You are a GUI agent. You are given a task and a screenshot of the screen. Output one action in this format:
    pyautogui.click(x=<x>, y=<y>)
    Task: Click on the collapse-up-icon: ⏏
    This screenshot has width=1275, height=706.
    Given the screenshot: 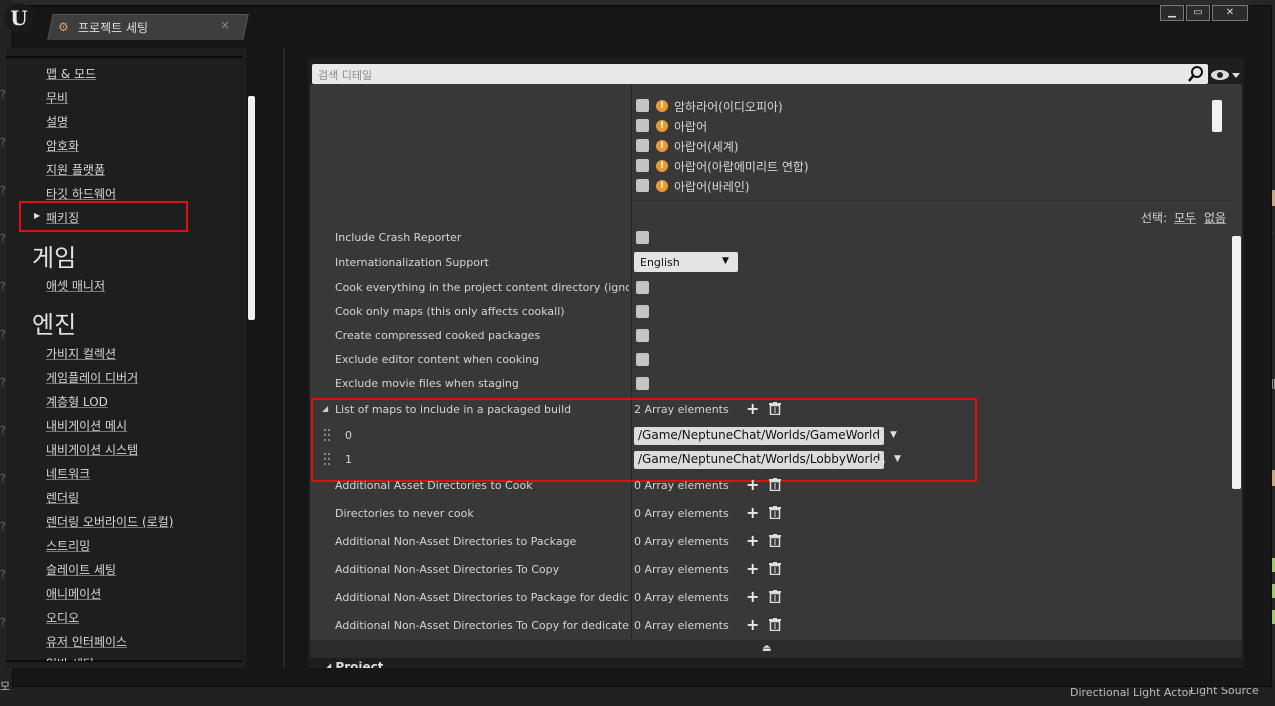 What is the action you would take?
    pyautogui.click(x=766, y=648)
    